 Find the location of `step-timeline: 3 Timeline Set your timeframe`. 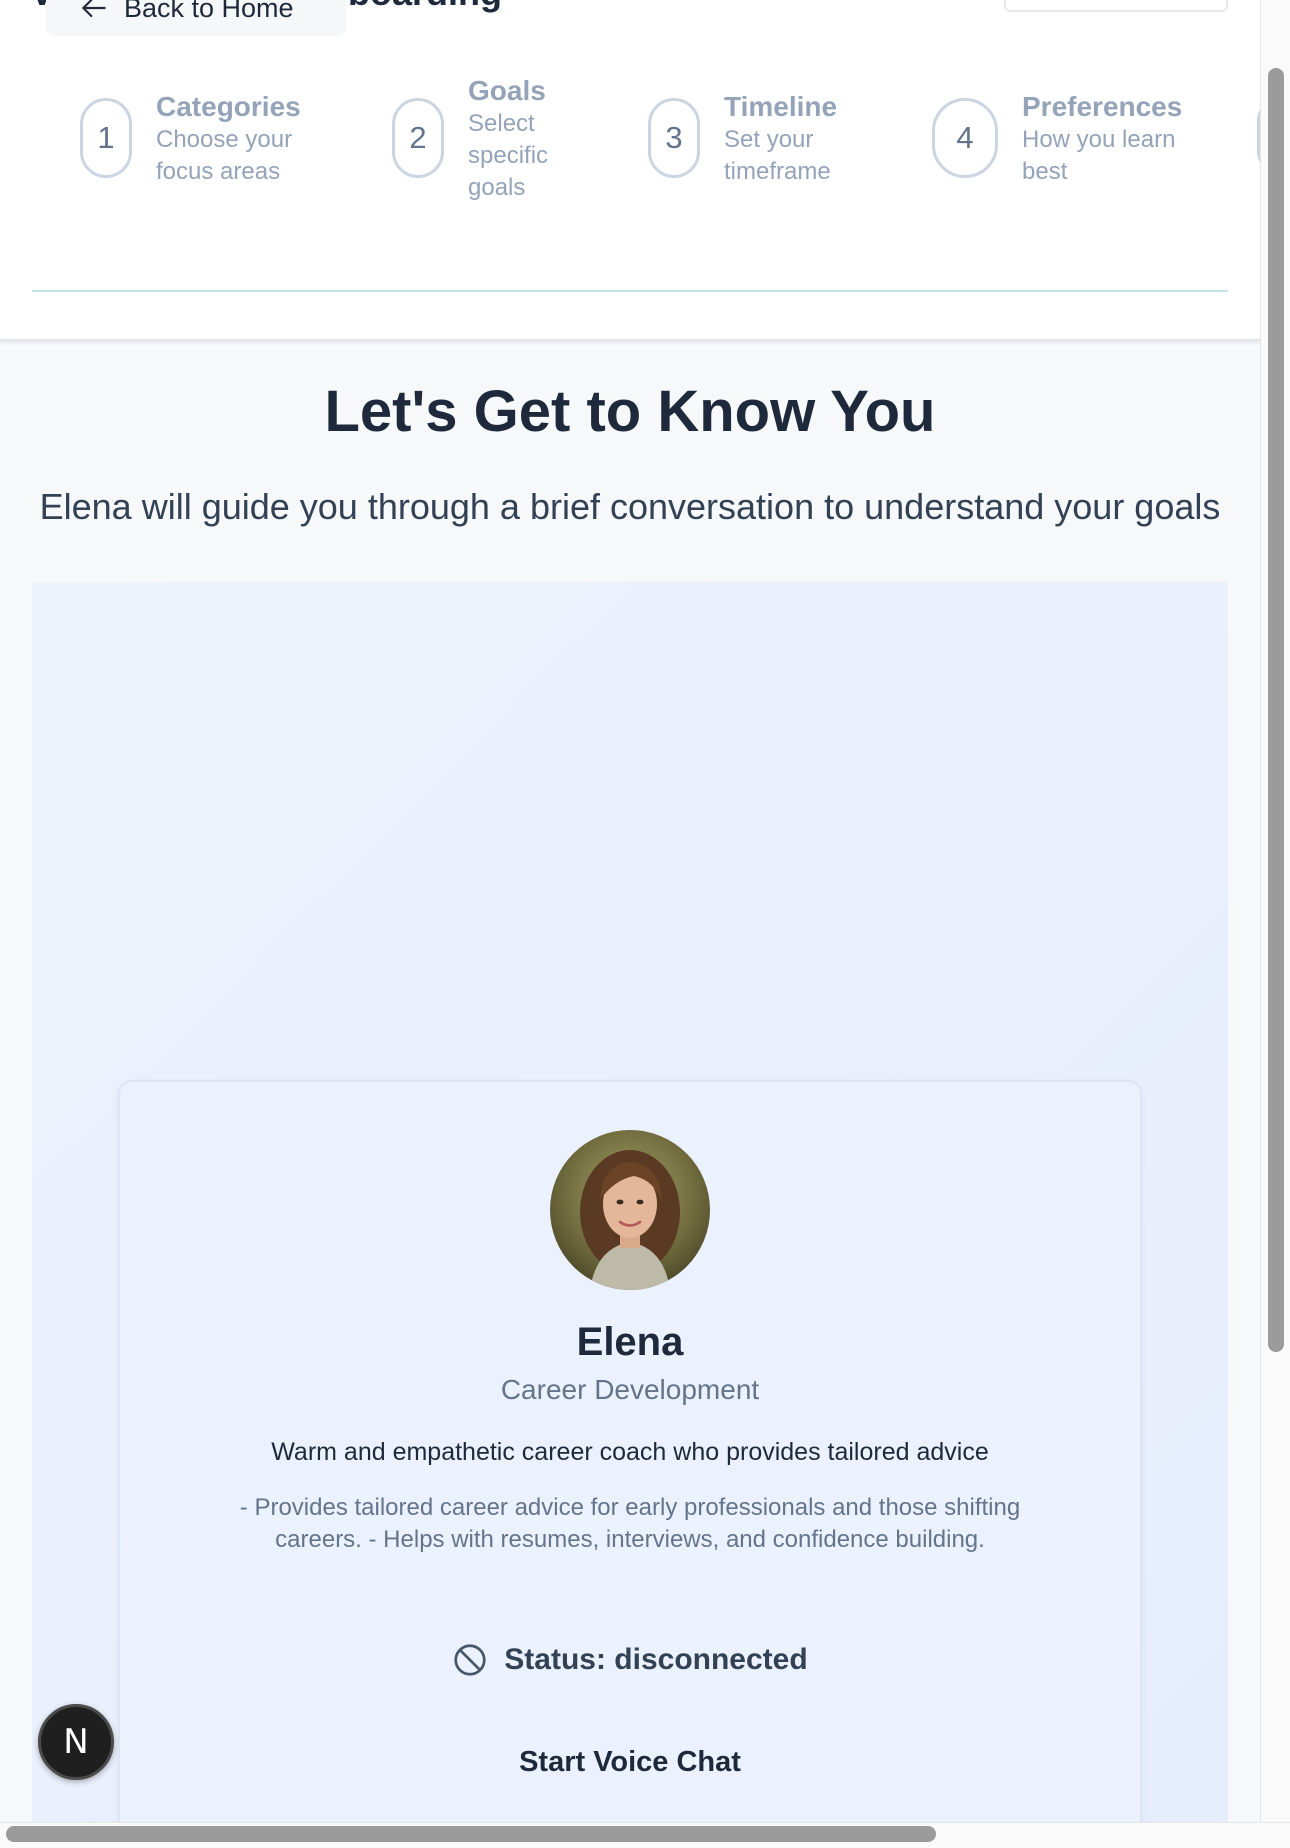

step-timeline: 3 Timeline Set your timeframe is located at coordinates (751, 131).